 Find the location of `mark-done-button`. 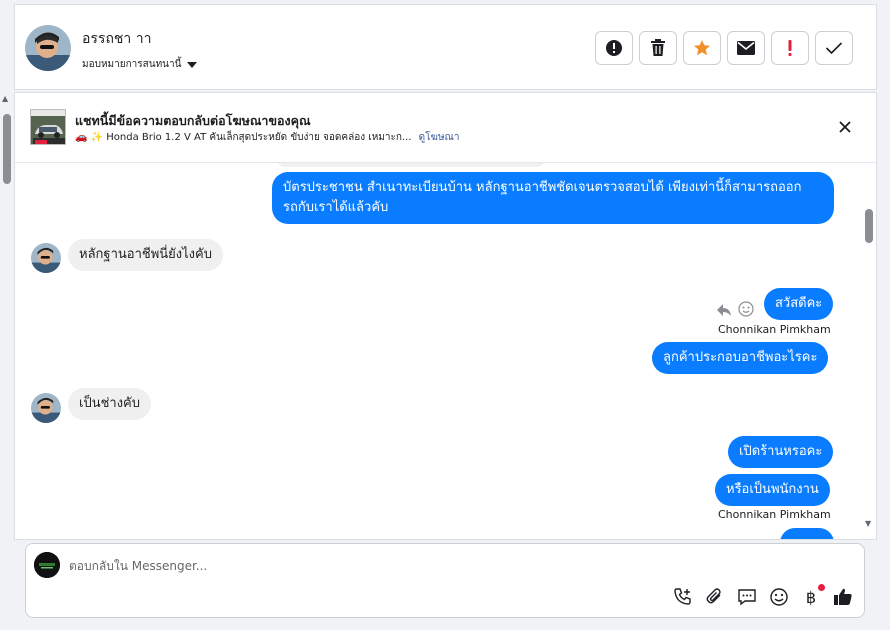

mark-done-button is located at coordinates (834, 48).